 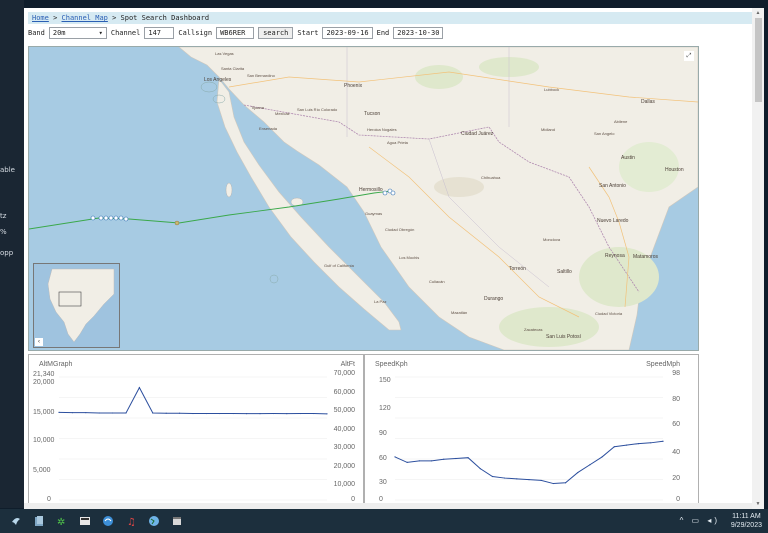 What do you see at coordinates (235, 33) in the screenshot?
I see `callsign-input: WB6RER` at bounding box center [235, 33].